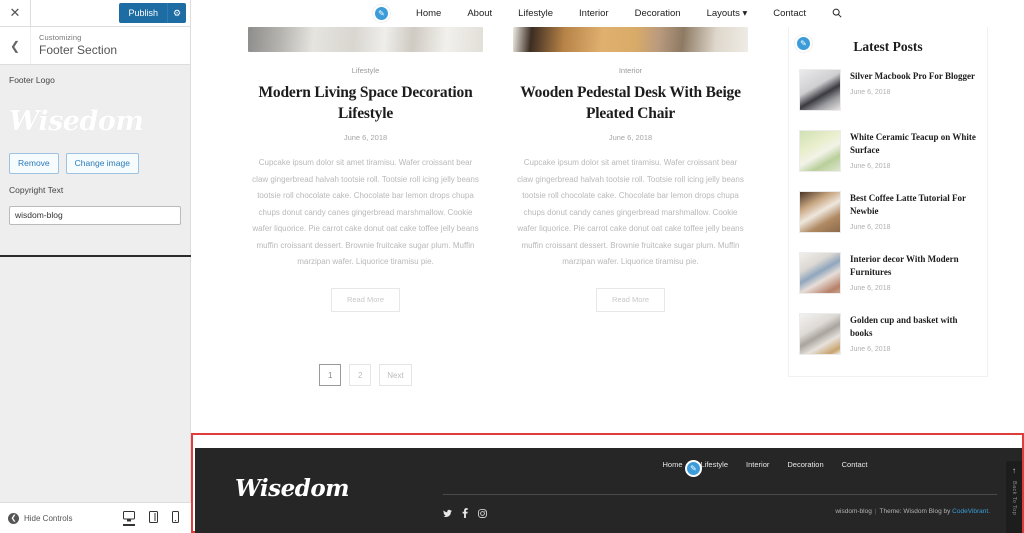 The height and width of the screenshot is (533, 1024). What do you see at coordinates (36, 190) in the screenshot?
I see `copyright-text-label: Copyright Text` at bounding box center [36, 190].